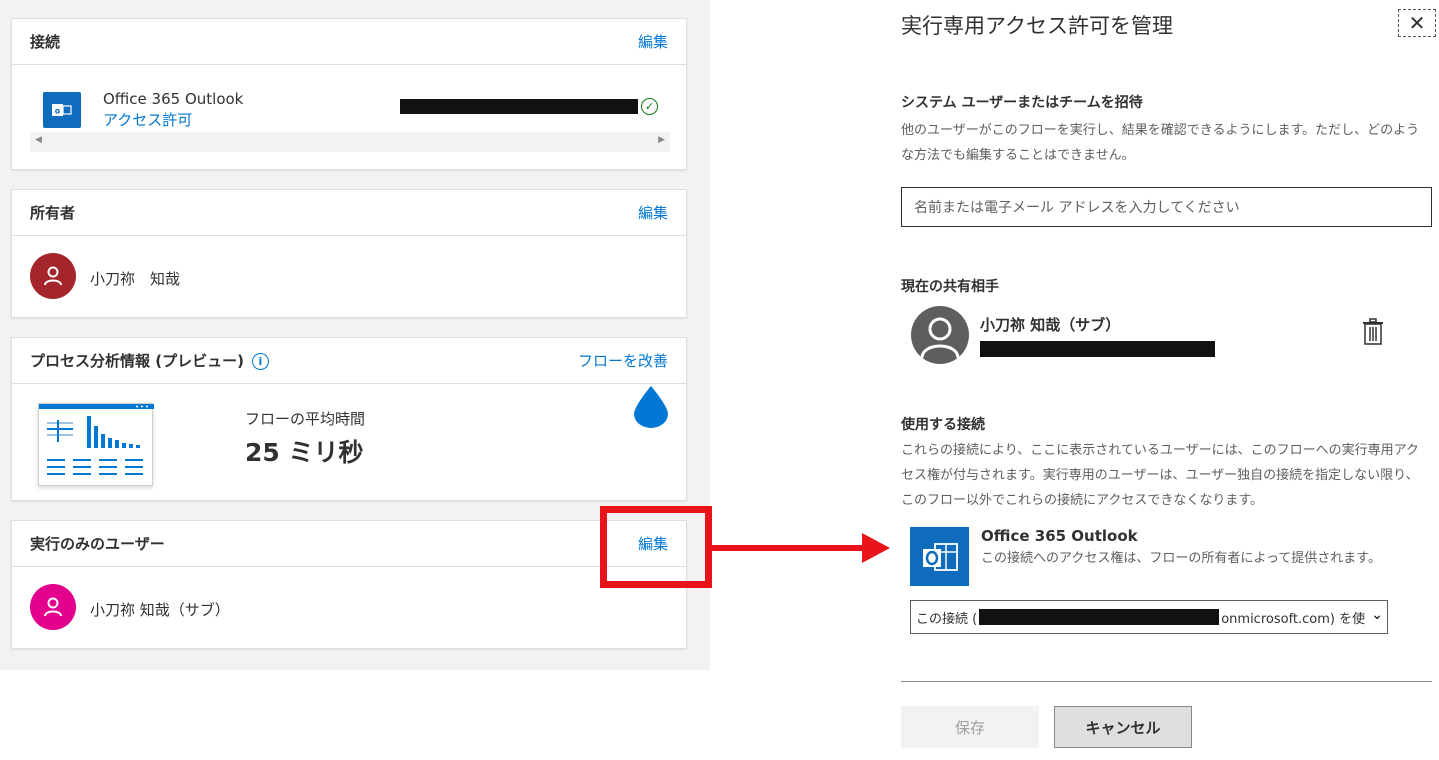  I want to click on permission-link: アクセス許可, so click(147, 119).